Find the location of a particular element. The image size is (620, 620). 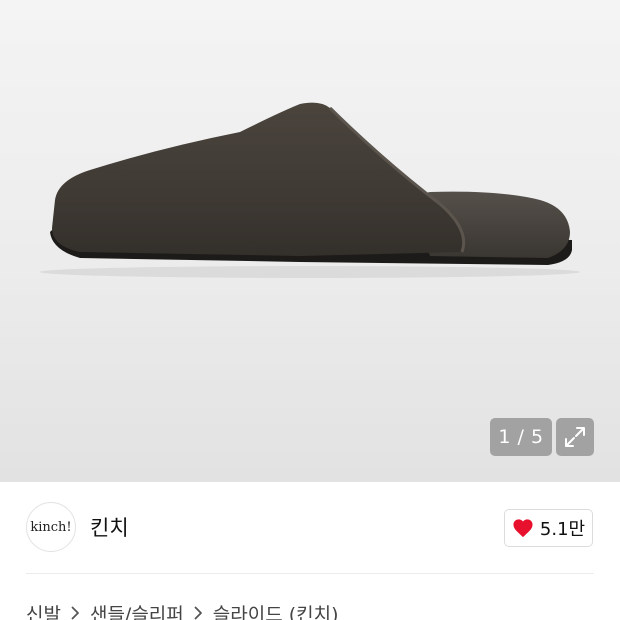

brand-logo: kinch! is located at coordinates (51, 527).